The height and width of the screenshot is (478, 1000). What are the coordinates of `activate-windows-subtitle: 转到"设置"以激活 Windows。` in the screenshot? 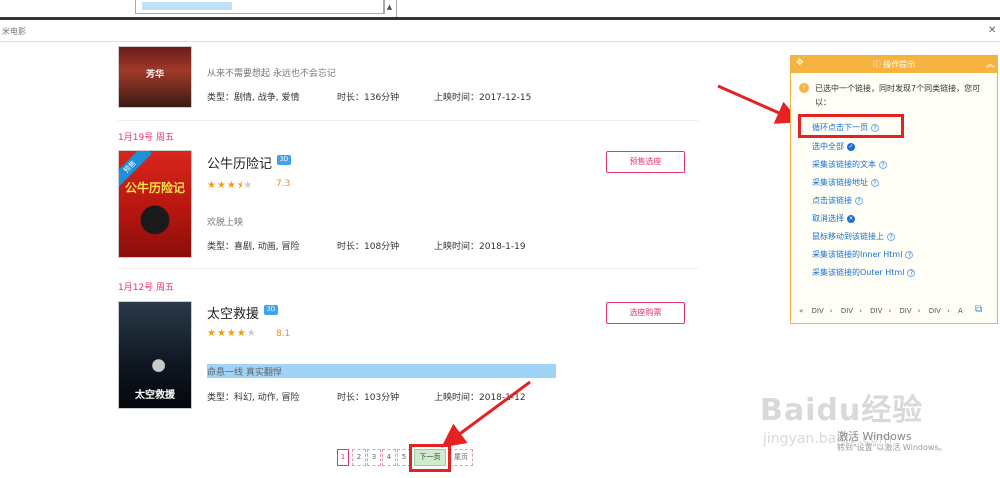 It's located at (892, 447).